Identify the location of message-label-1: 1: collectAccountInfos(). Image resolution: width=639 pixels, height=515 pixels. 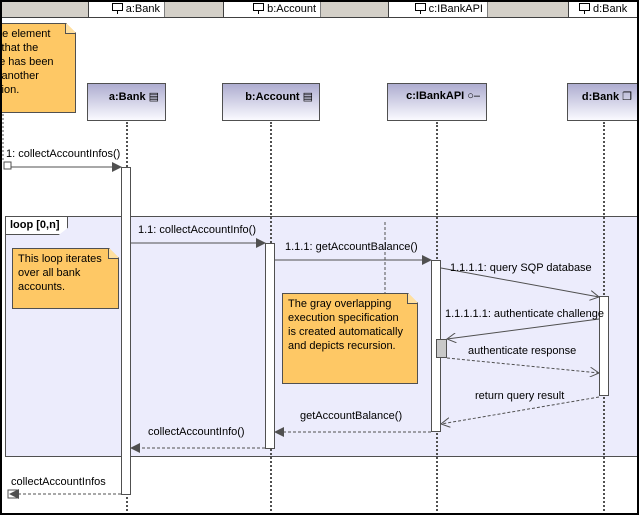
(63, 154).